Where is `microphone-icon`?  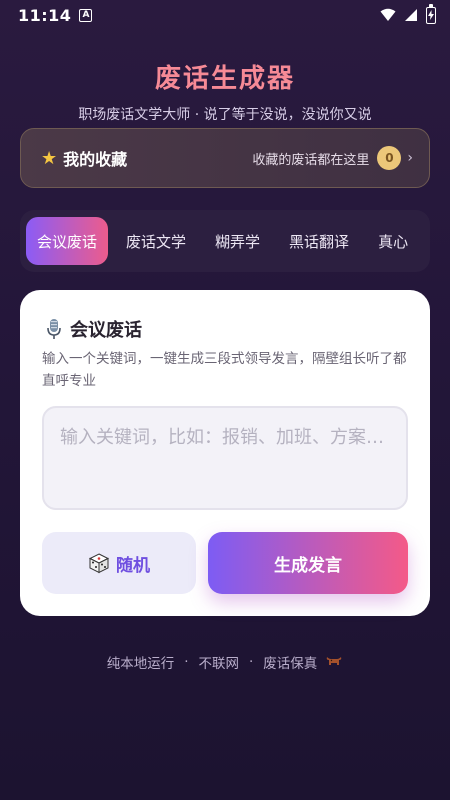
microphone-icon is located at coordinates (54, 329).